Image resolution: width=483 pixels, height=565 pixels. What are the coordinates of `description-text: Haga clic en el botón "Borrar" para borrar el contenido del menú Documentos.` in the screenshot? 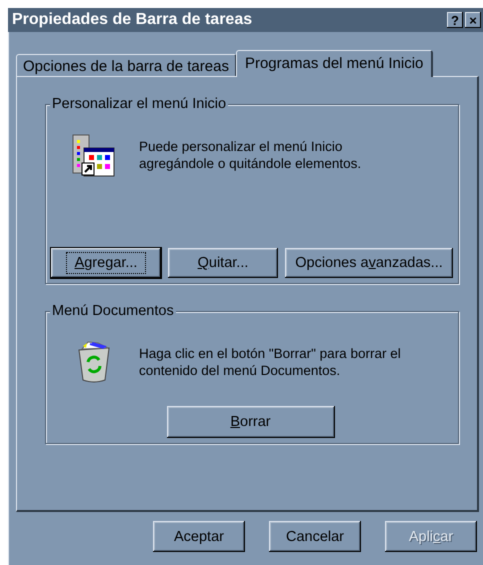 It's located at (270, 362).